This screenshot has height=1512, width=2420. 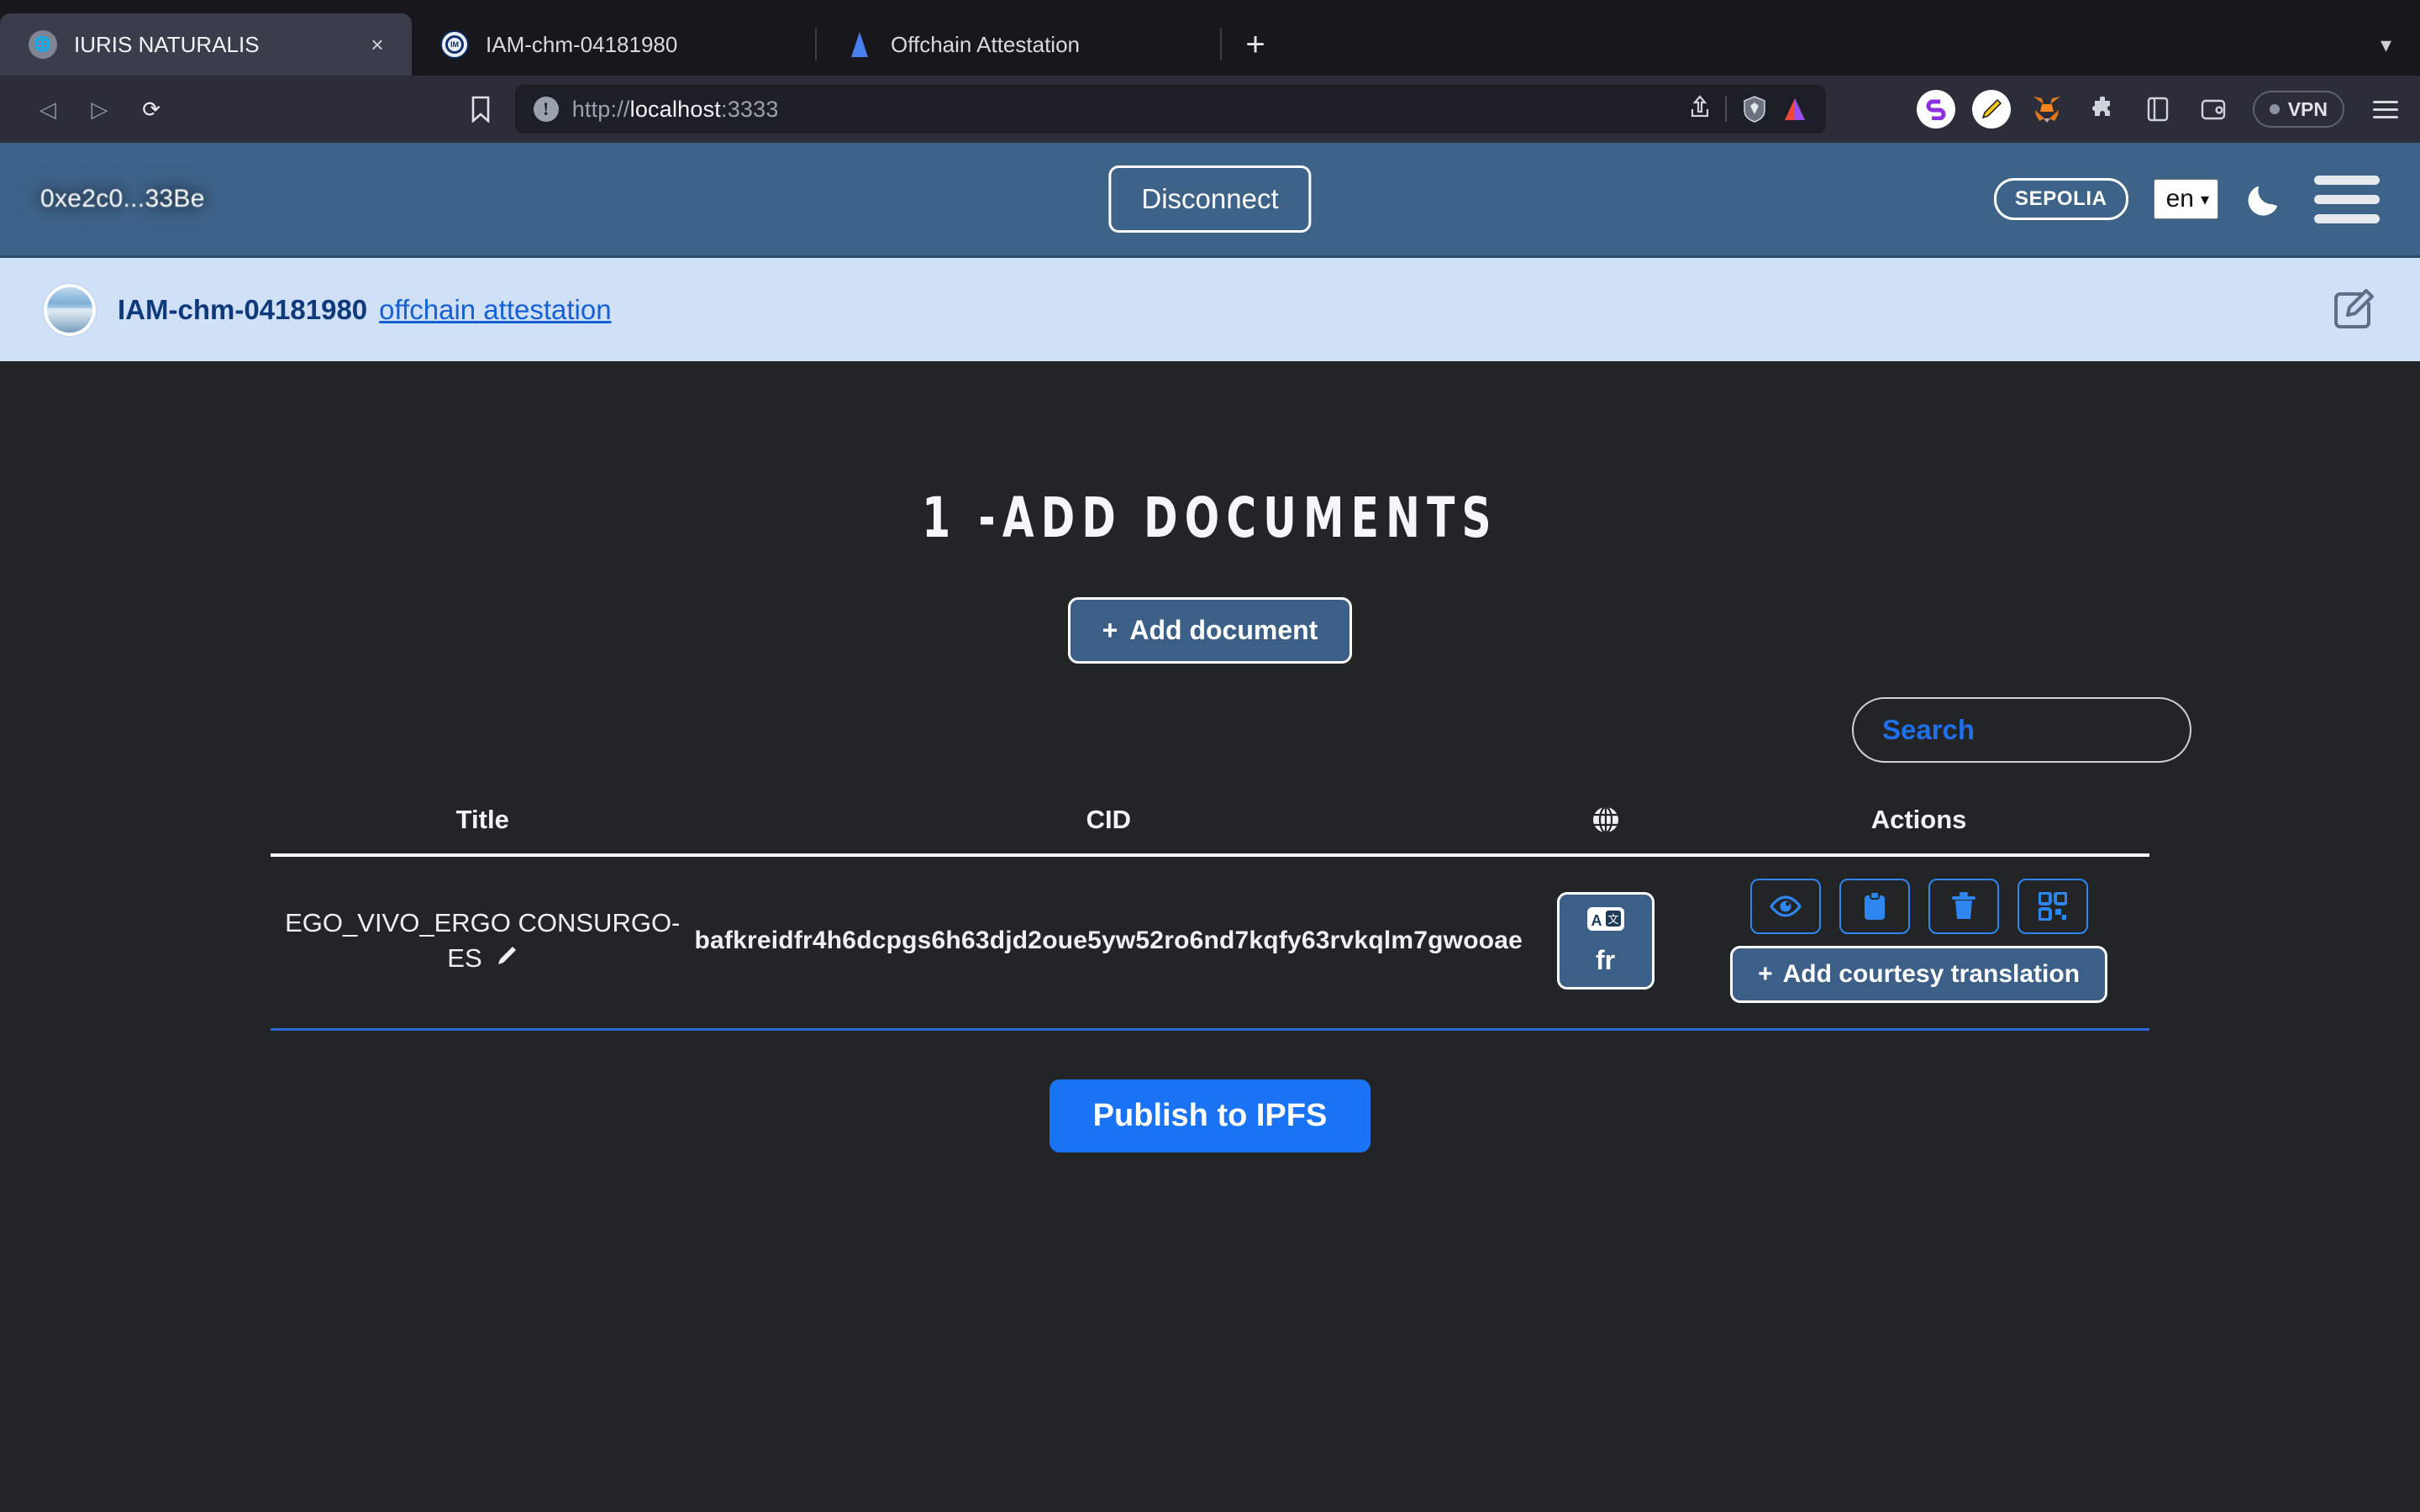 I want to click on disconnect-button: Disconnect, so click(x=1210, y=199).